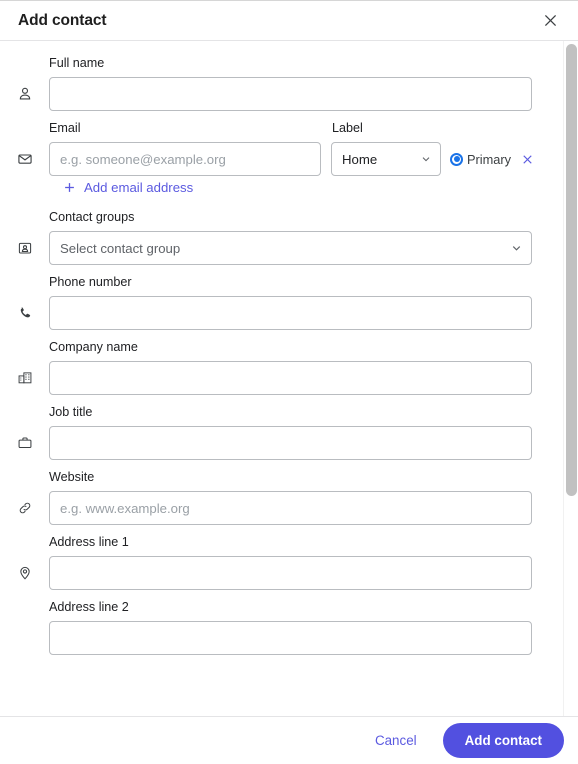 This screenshot has width=578, height=764. Describe the element at coordinates (503, 740) in the screenshot. I see `add-contact-button: Add contact` at that location.